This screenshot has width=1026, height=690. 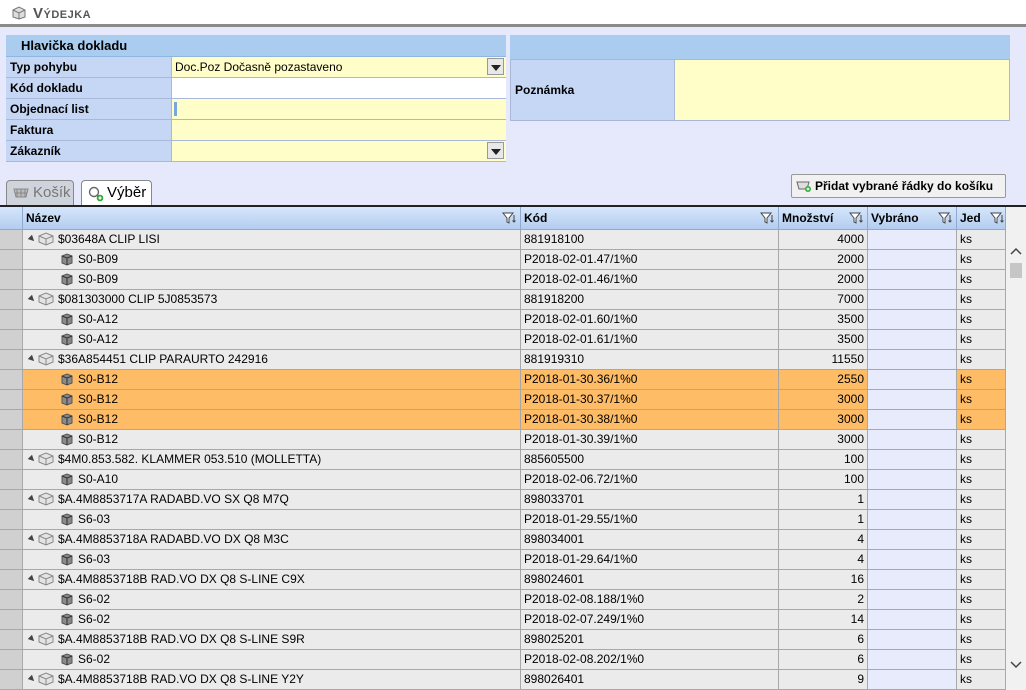 What do you see at coordinates (898, 186) in the screenshot?
I see `add-selected-to-basket-button: Přidat vybrané řádky do košíku` at bounding box center [898, 186].